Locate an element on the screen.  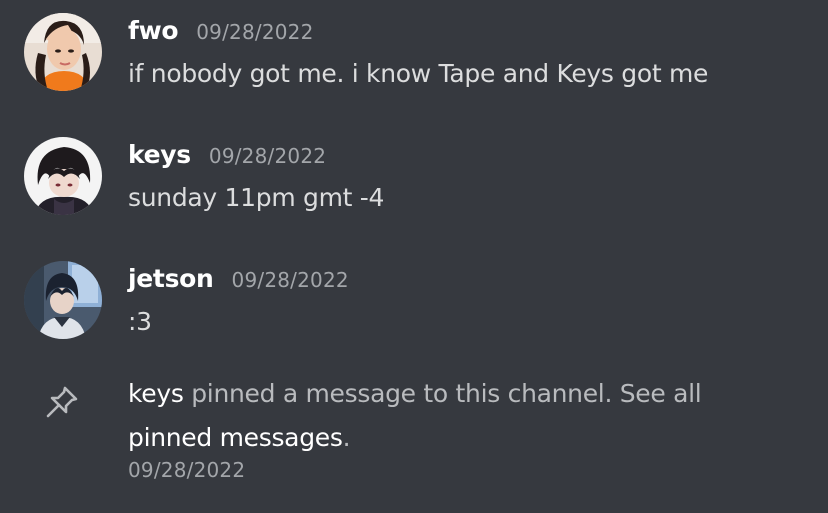
message-content: :3 is located at coordinates (140, 321).